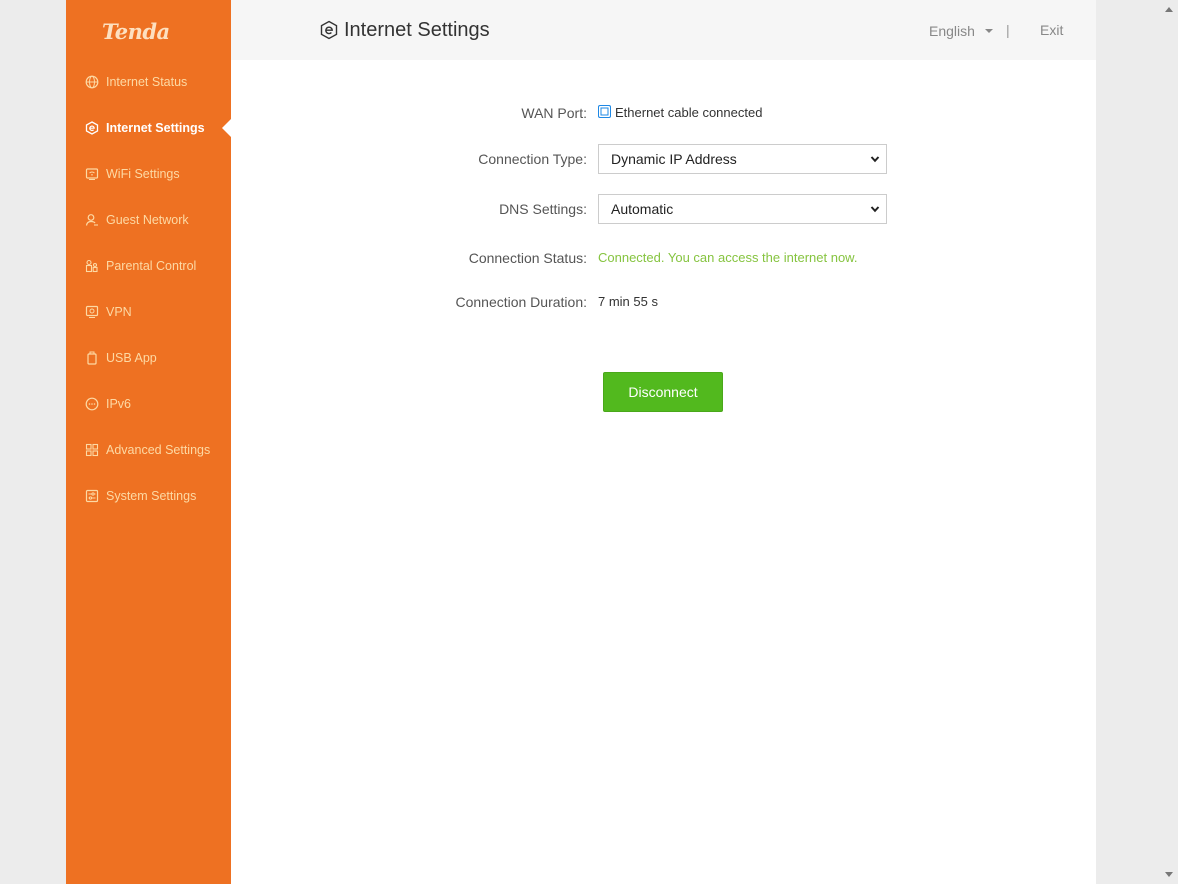 The height and width of the screenshot is (884, 1178). What do you see at coordinates (155, 128) in the screenshot?
I see `sidebar-item-label: Internet Settings` at bounding box center [155, 128].